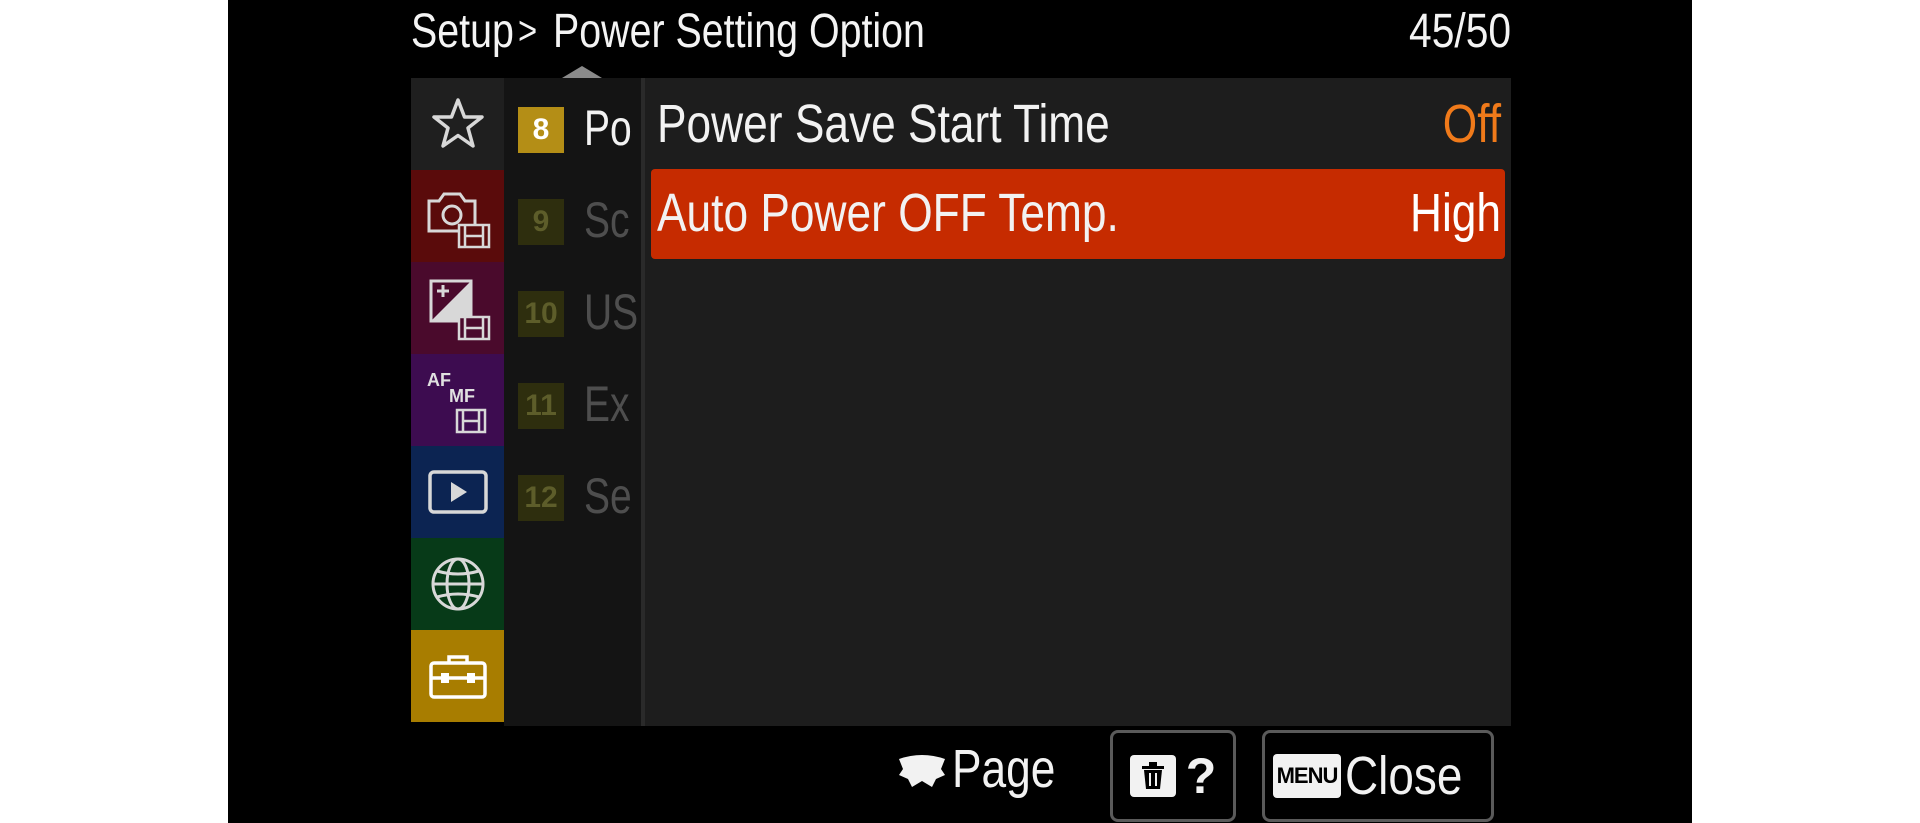 The width and height of the screenshot is (1920, 823). I want to click on toolbox-icon, so click(457, 677).